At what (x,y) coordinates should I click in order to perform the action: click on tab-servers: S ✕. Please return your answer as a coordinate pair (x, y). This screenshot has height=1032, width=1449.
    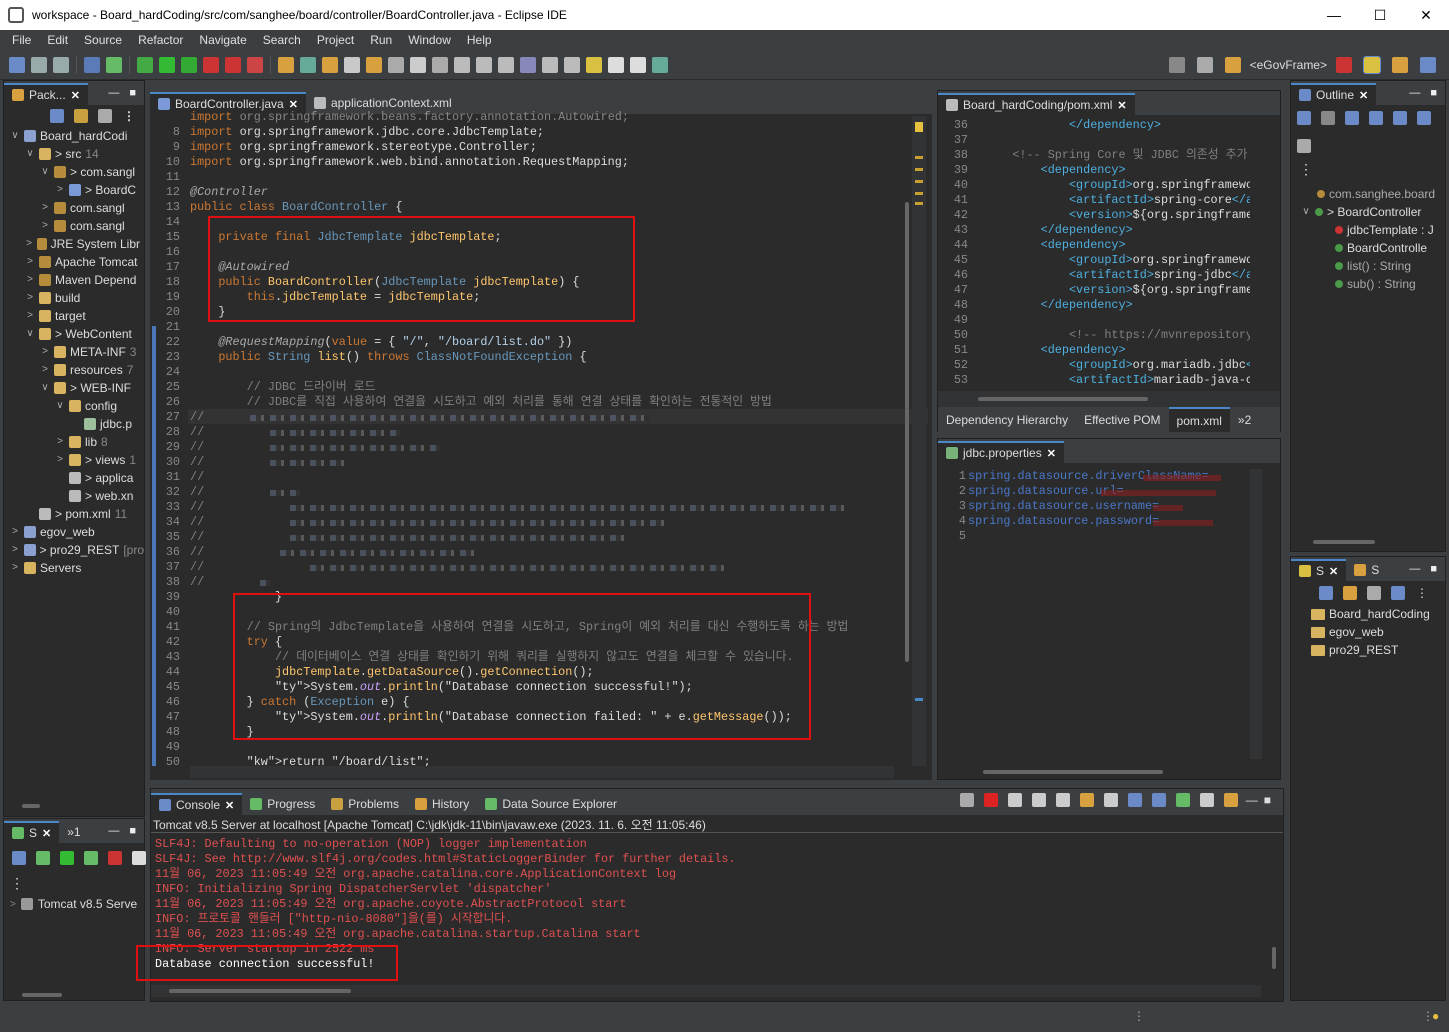
    Looking at the image, I should click on (32, 832).